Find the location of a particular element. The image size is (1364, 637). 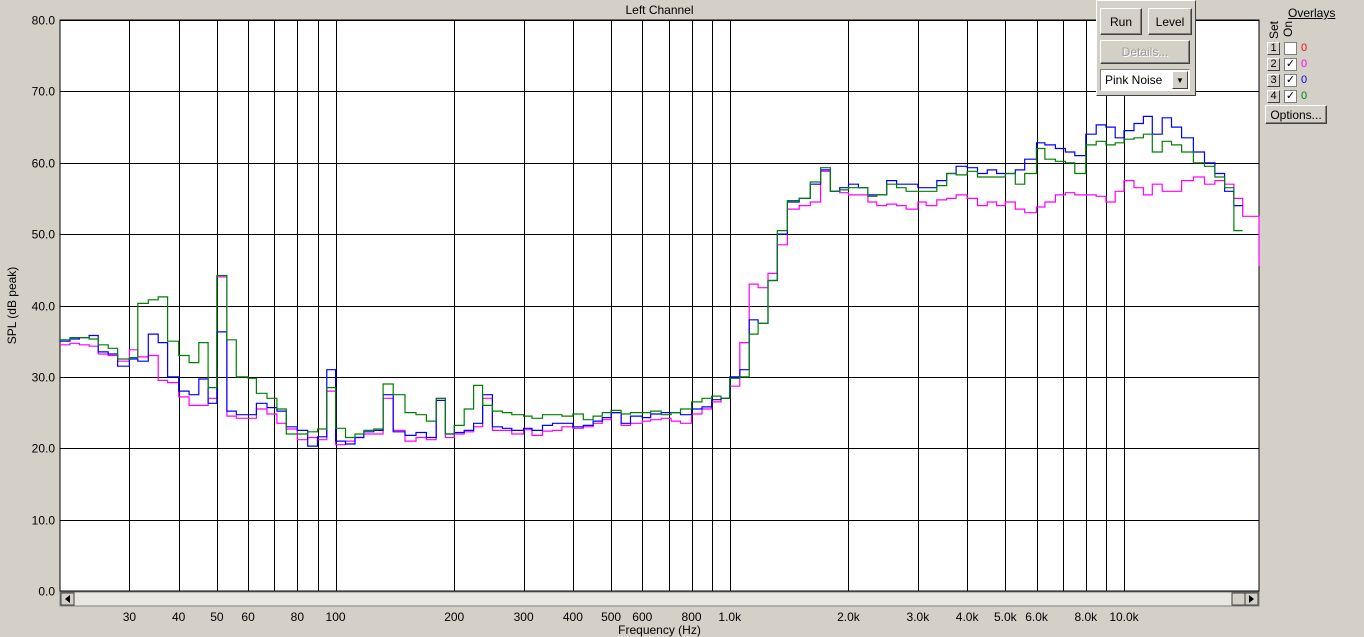

overlay-value-4: 0 is located at coordinates (1304, 96).